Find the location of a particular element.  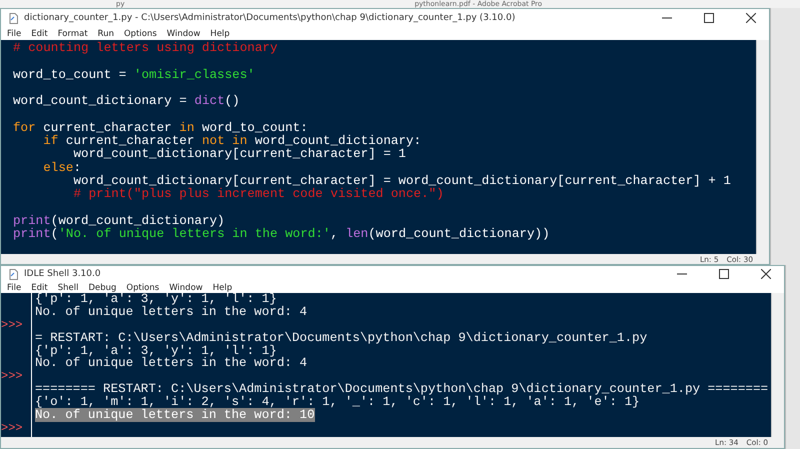

menu-item: Shell is located at coordinates (68, 287).